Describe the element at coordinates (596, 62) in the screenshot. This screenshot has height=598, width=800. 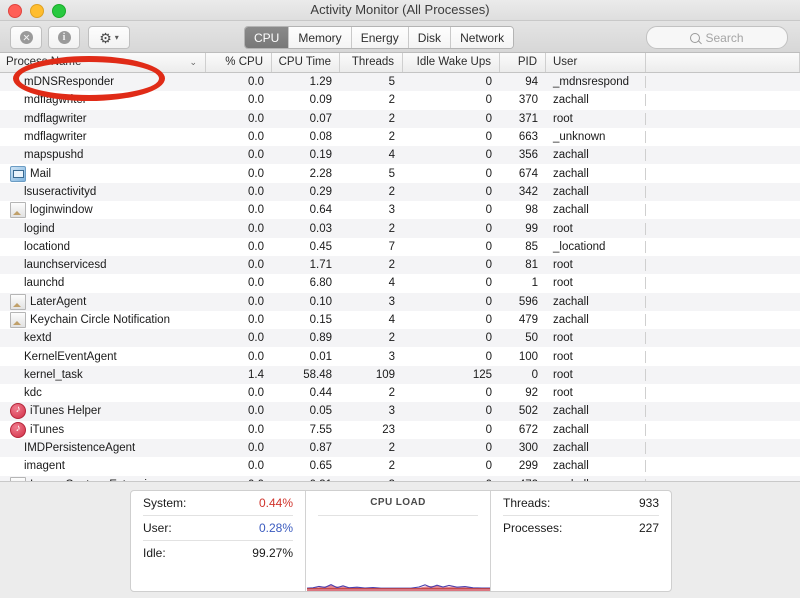
I see `column-header-user: User` at that location.